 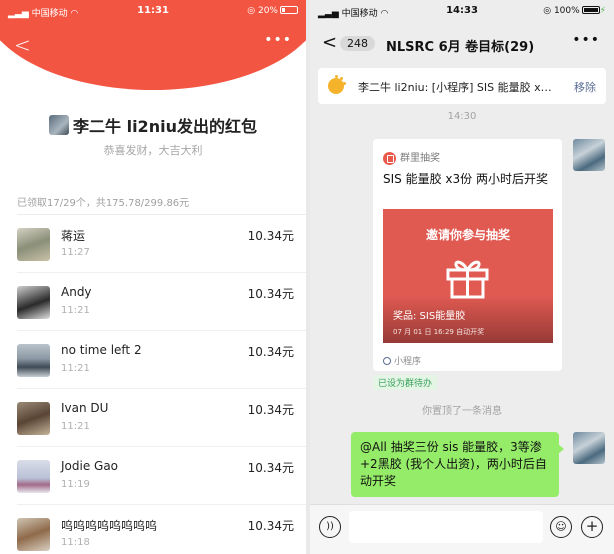 I want to click on recipient-row: Jodie Gao 11:19 10.34元, so click(x=161, y=476).